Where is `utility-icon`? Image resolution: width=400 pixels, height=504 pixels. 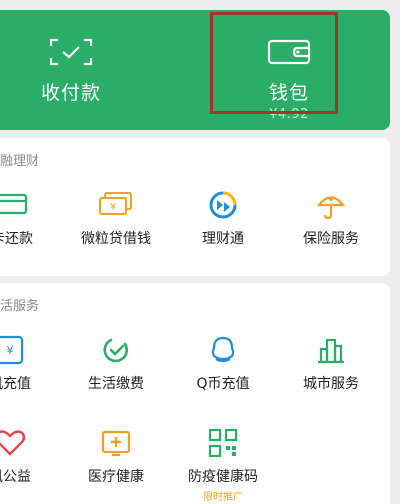
utility-icon is located at coordinates (116, 349).